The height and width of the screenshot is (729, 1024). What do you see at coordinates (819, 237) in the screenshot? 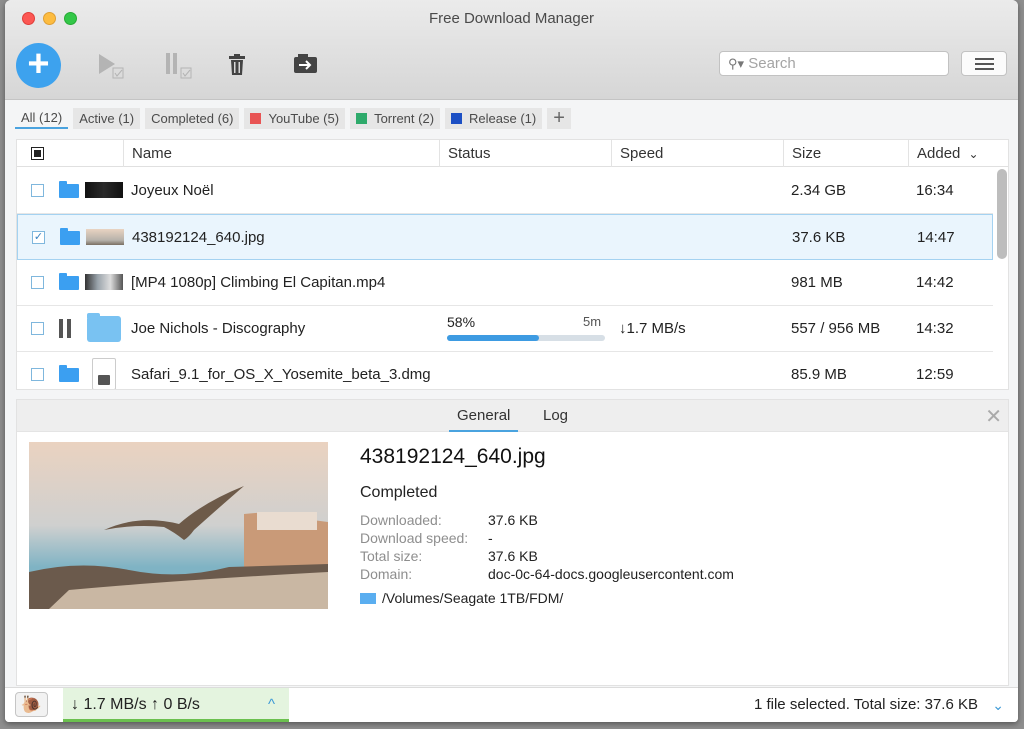
I see `file-size: 37.6 KB` at bounding box center [819, 237].